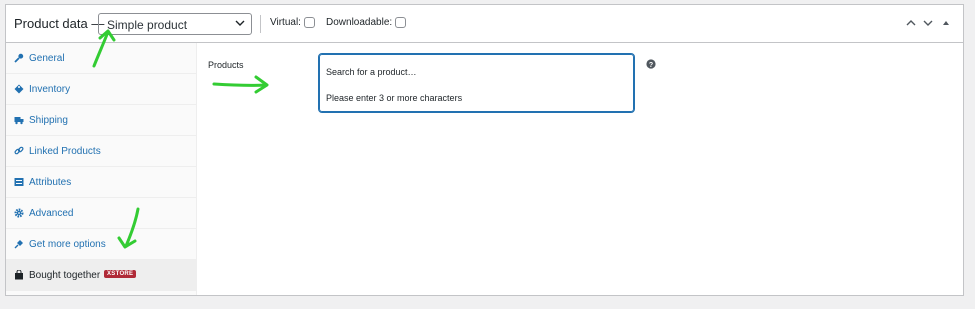 The image size is (975, 309). Describe the element at coordinates (260, 24) in the screenshot. I see `header-divider` at that location.